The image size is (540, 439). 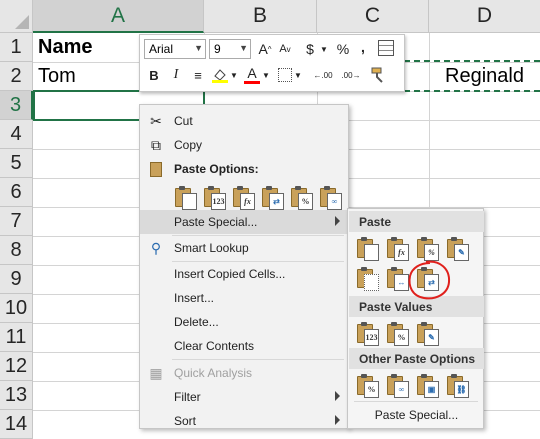 I want to click on paste-picture-icon: ▣, so click(x=427, y=385).